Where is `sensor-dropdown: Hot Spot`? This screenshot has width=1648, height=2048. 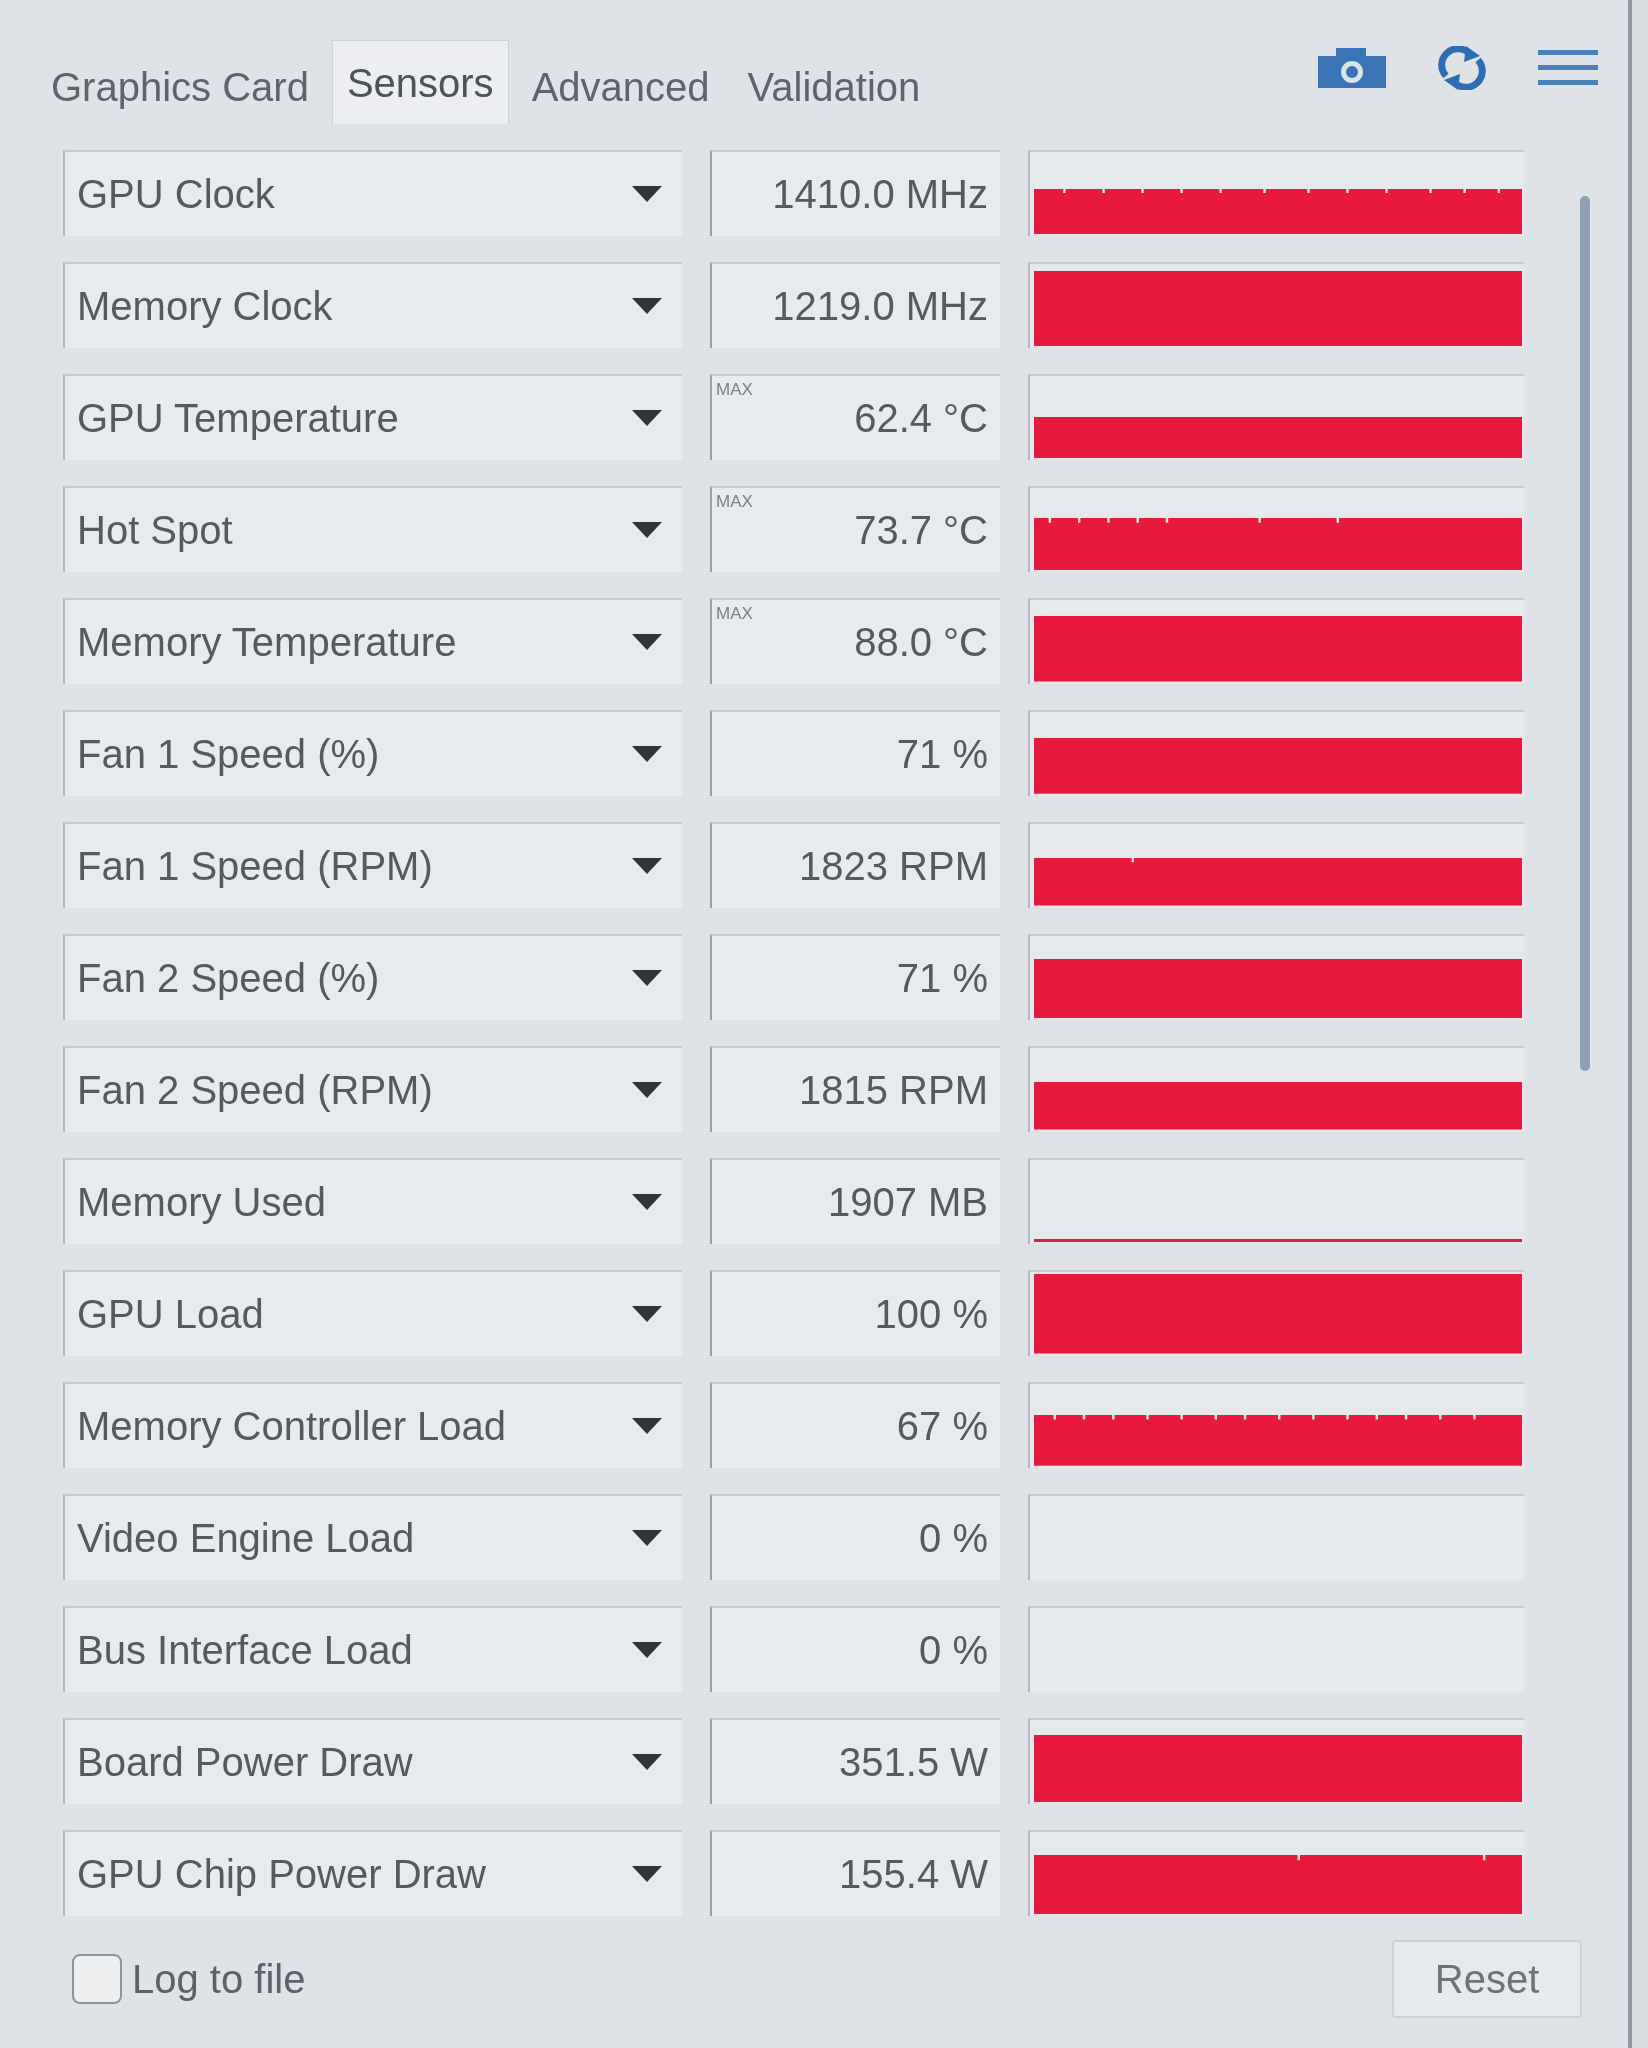
sensor-dropdown: Hot Spot is located at coordinates (372, 529).